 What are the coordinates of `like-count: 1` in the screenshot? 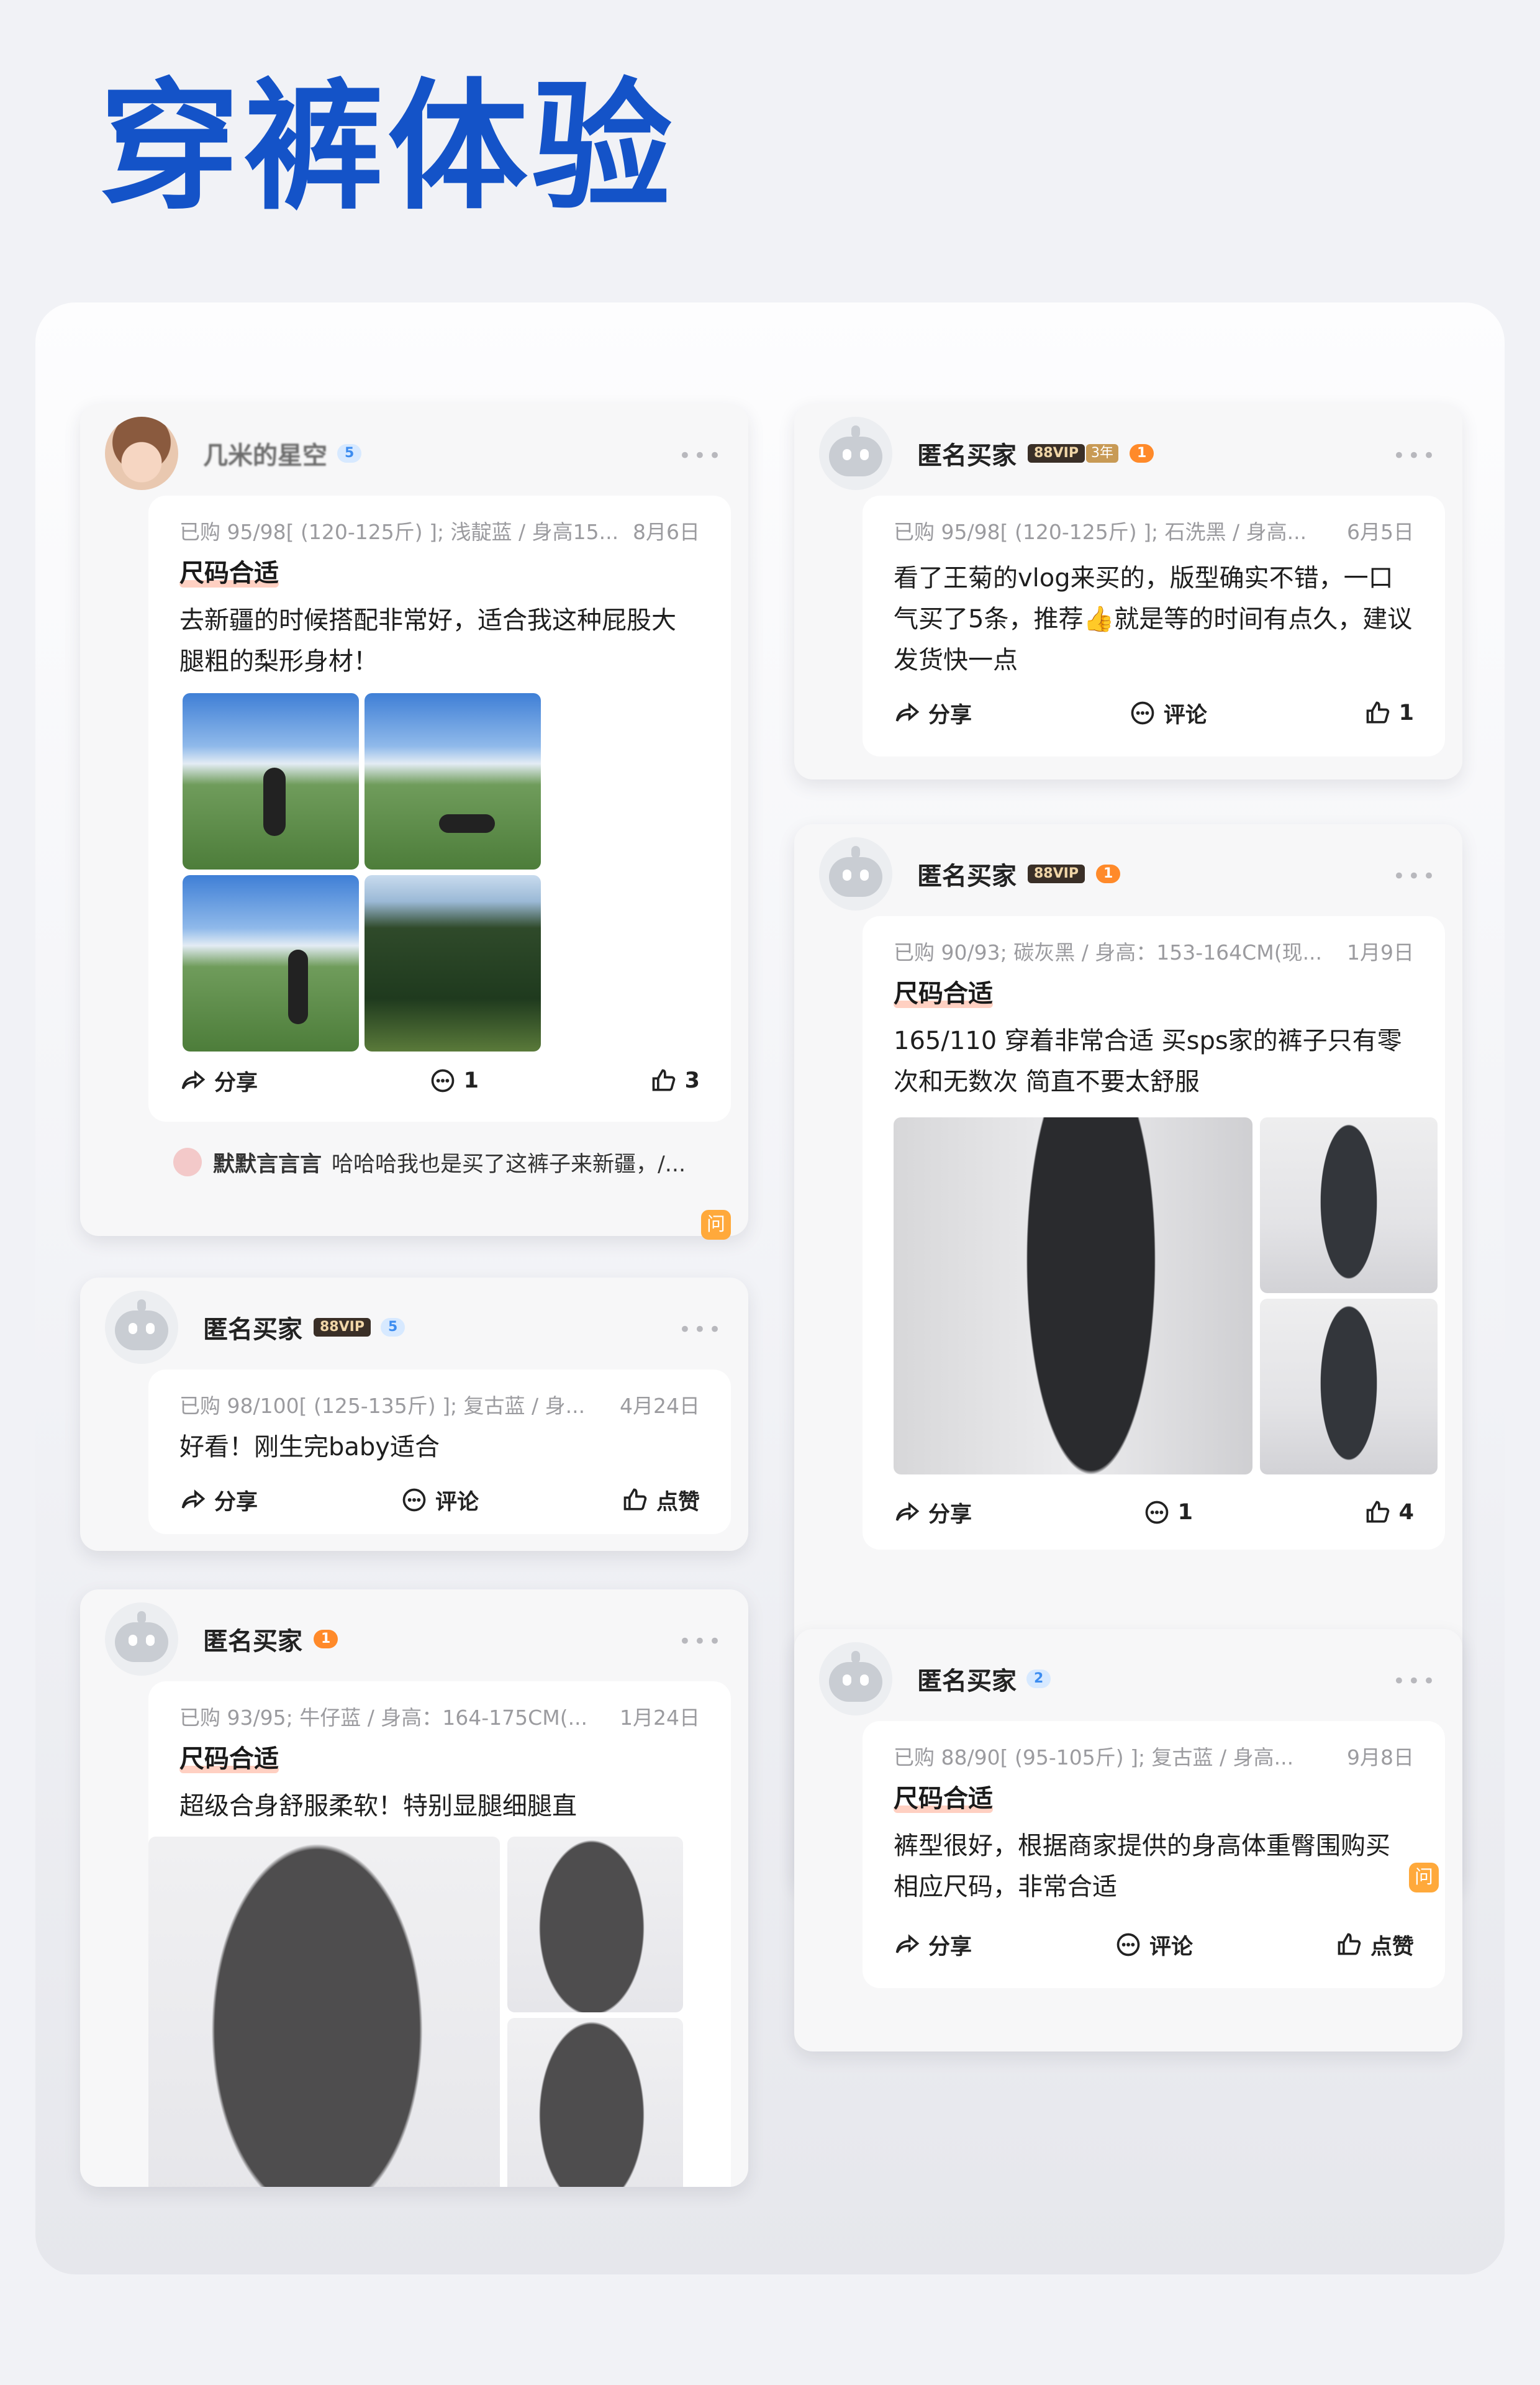 It's located at (1406, 713).